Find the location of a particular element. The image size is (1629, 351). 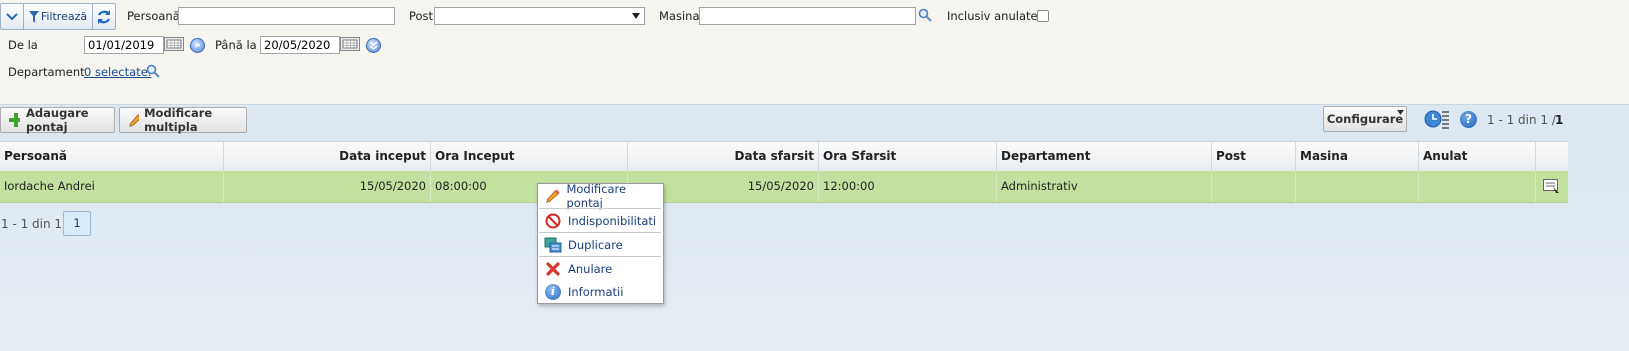

menu-item-info-label: Informatii is located at coordinates (596, 291).